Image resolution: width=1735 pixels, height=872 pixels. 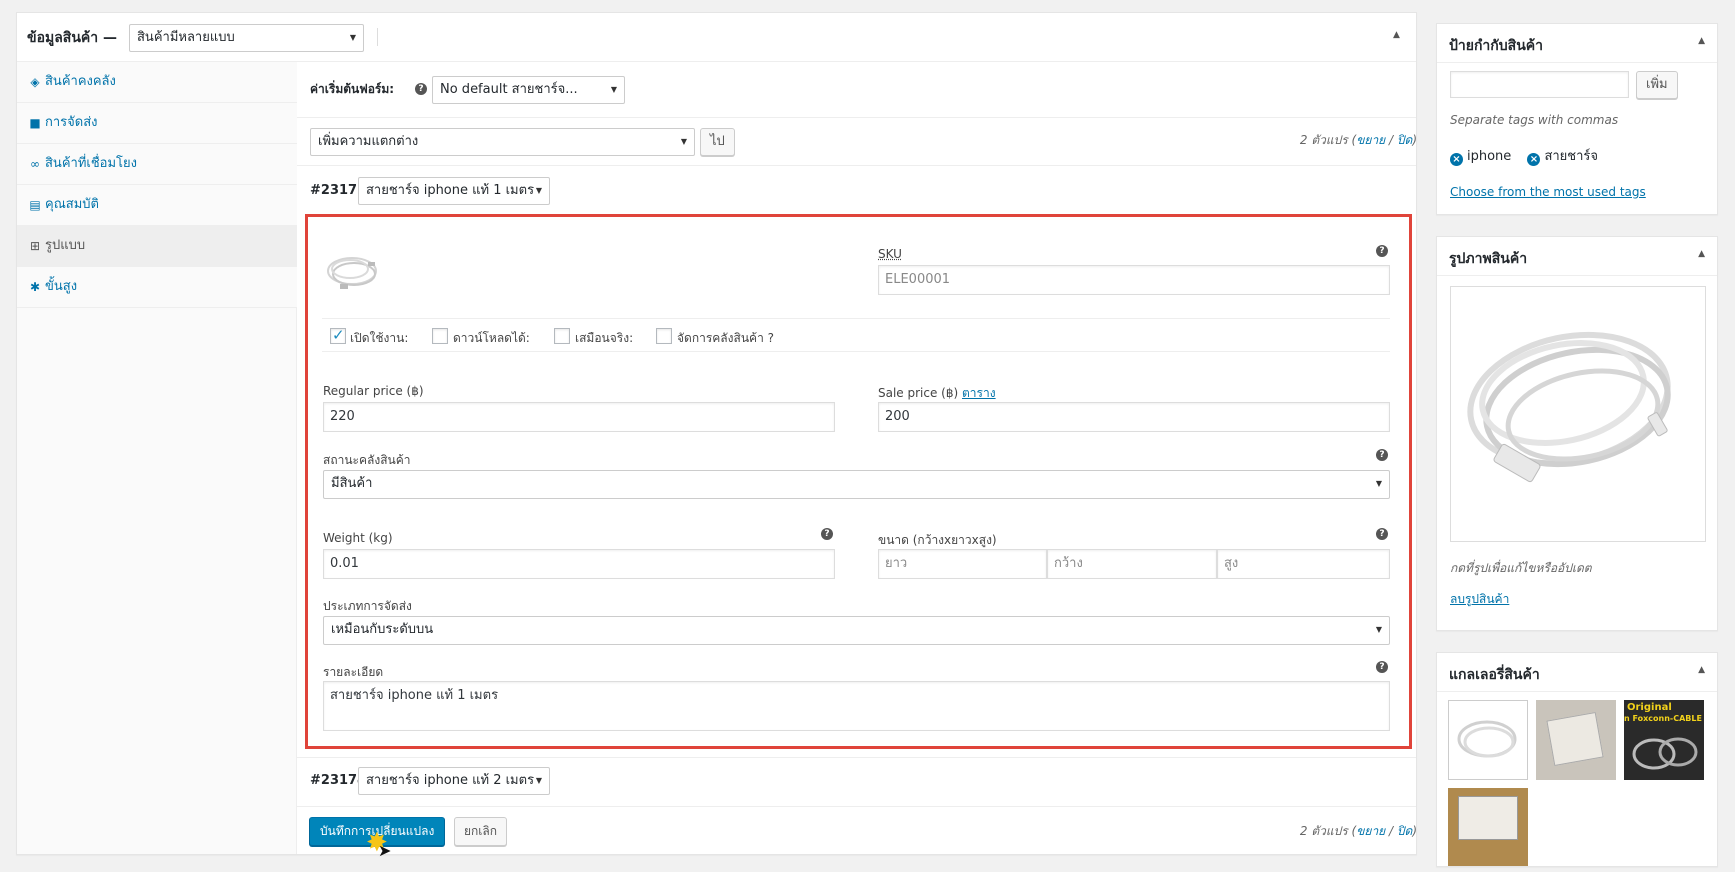 I want to click on height-input: สูง, so click(x=1303, y=564).